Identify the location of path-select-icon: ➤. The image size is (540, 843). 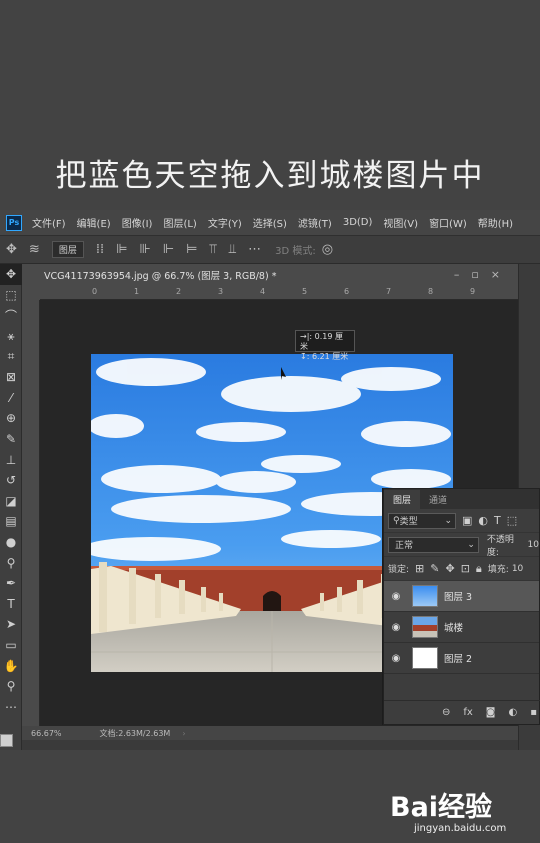
(11, 624).